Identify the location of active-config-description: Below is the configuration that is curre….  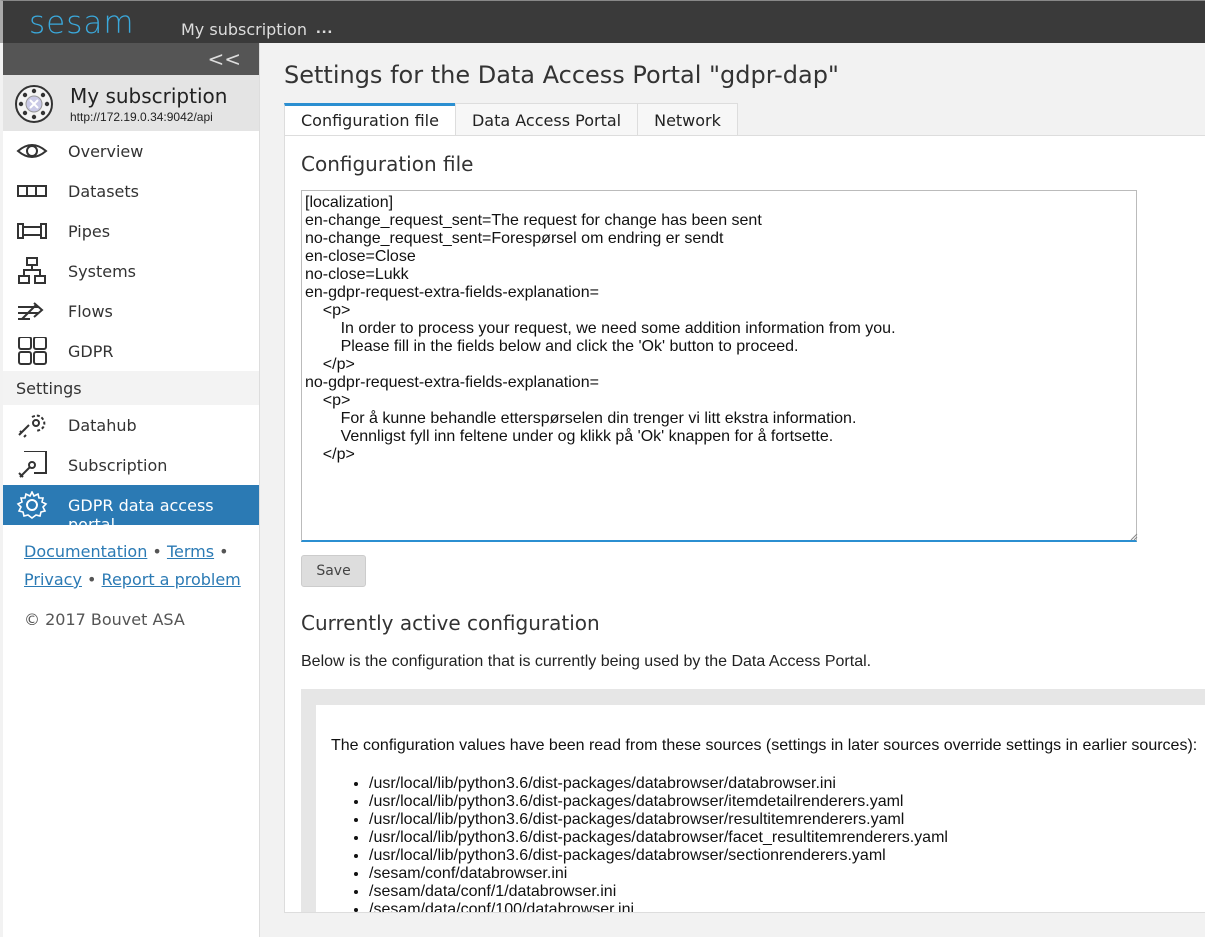
(586, 661).